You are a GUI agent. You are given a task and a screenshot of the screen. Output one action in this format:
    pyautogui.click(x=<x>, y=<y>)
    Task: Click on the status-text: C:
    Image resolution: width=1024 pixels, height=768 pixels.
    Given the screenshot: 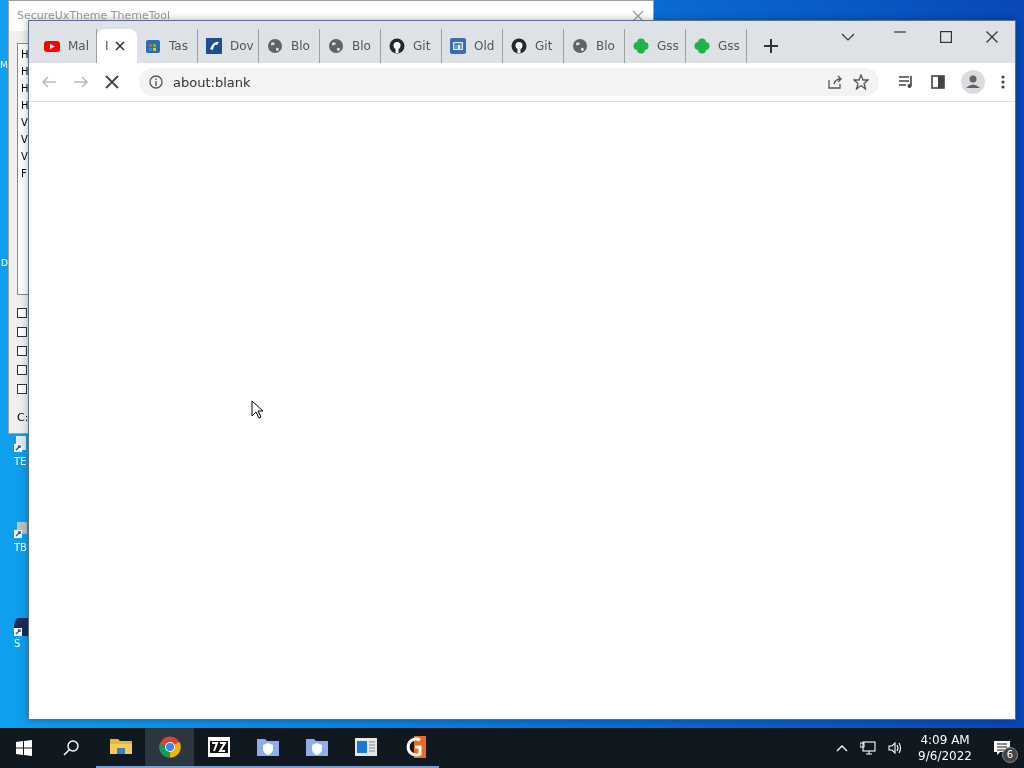 What is the action you would take?
    pyautogui.click(x=23, y=417)
    